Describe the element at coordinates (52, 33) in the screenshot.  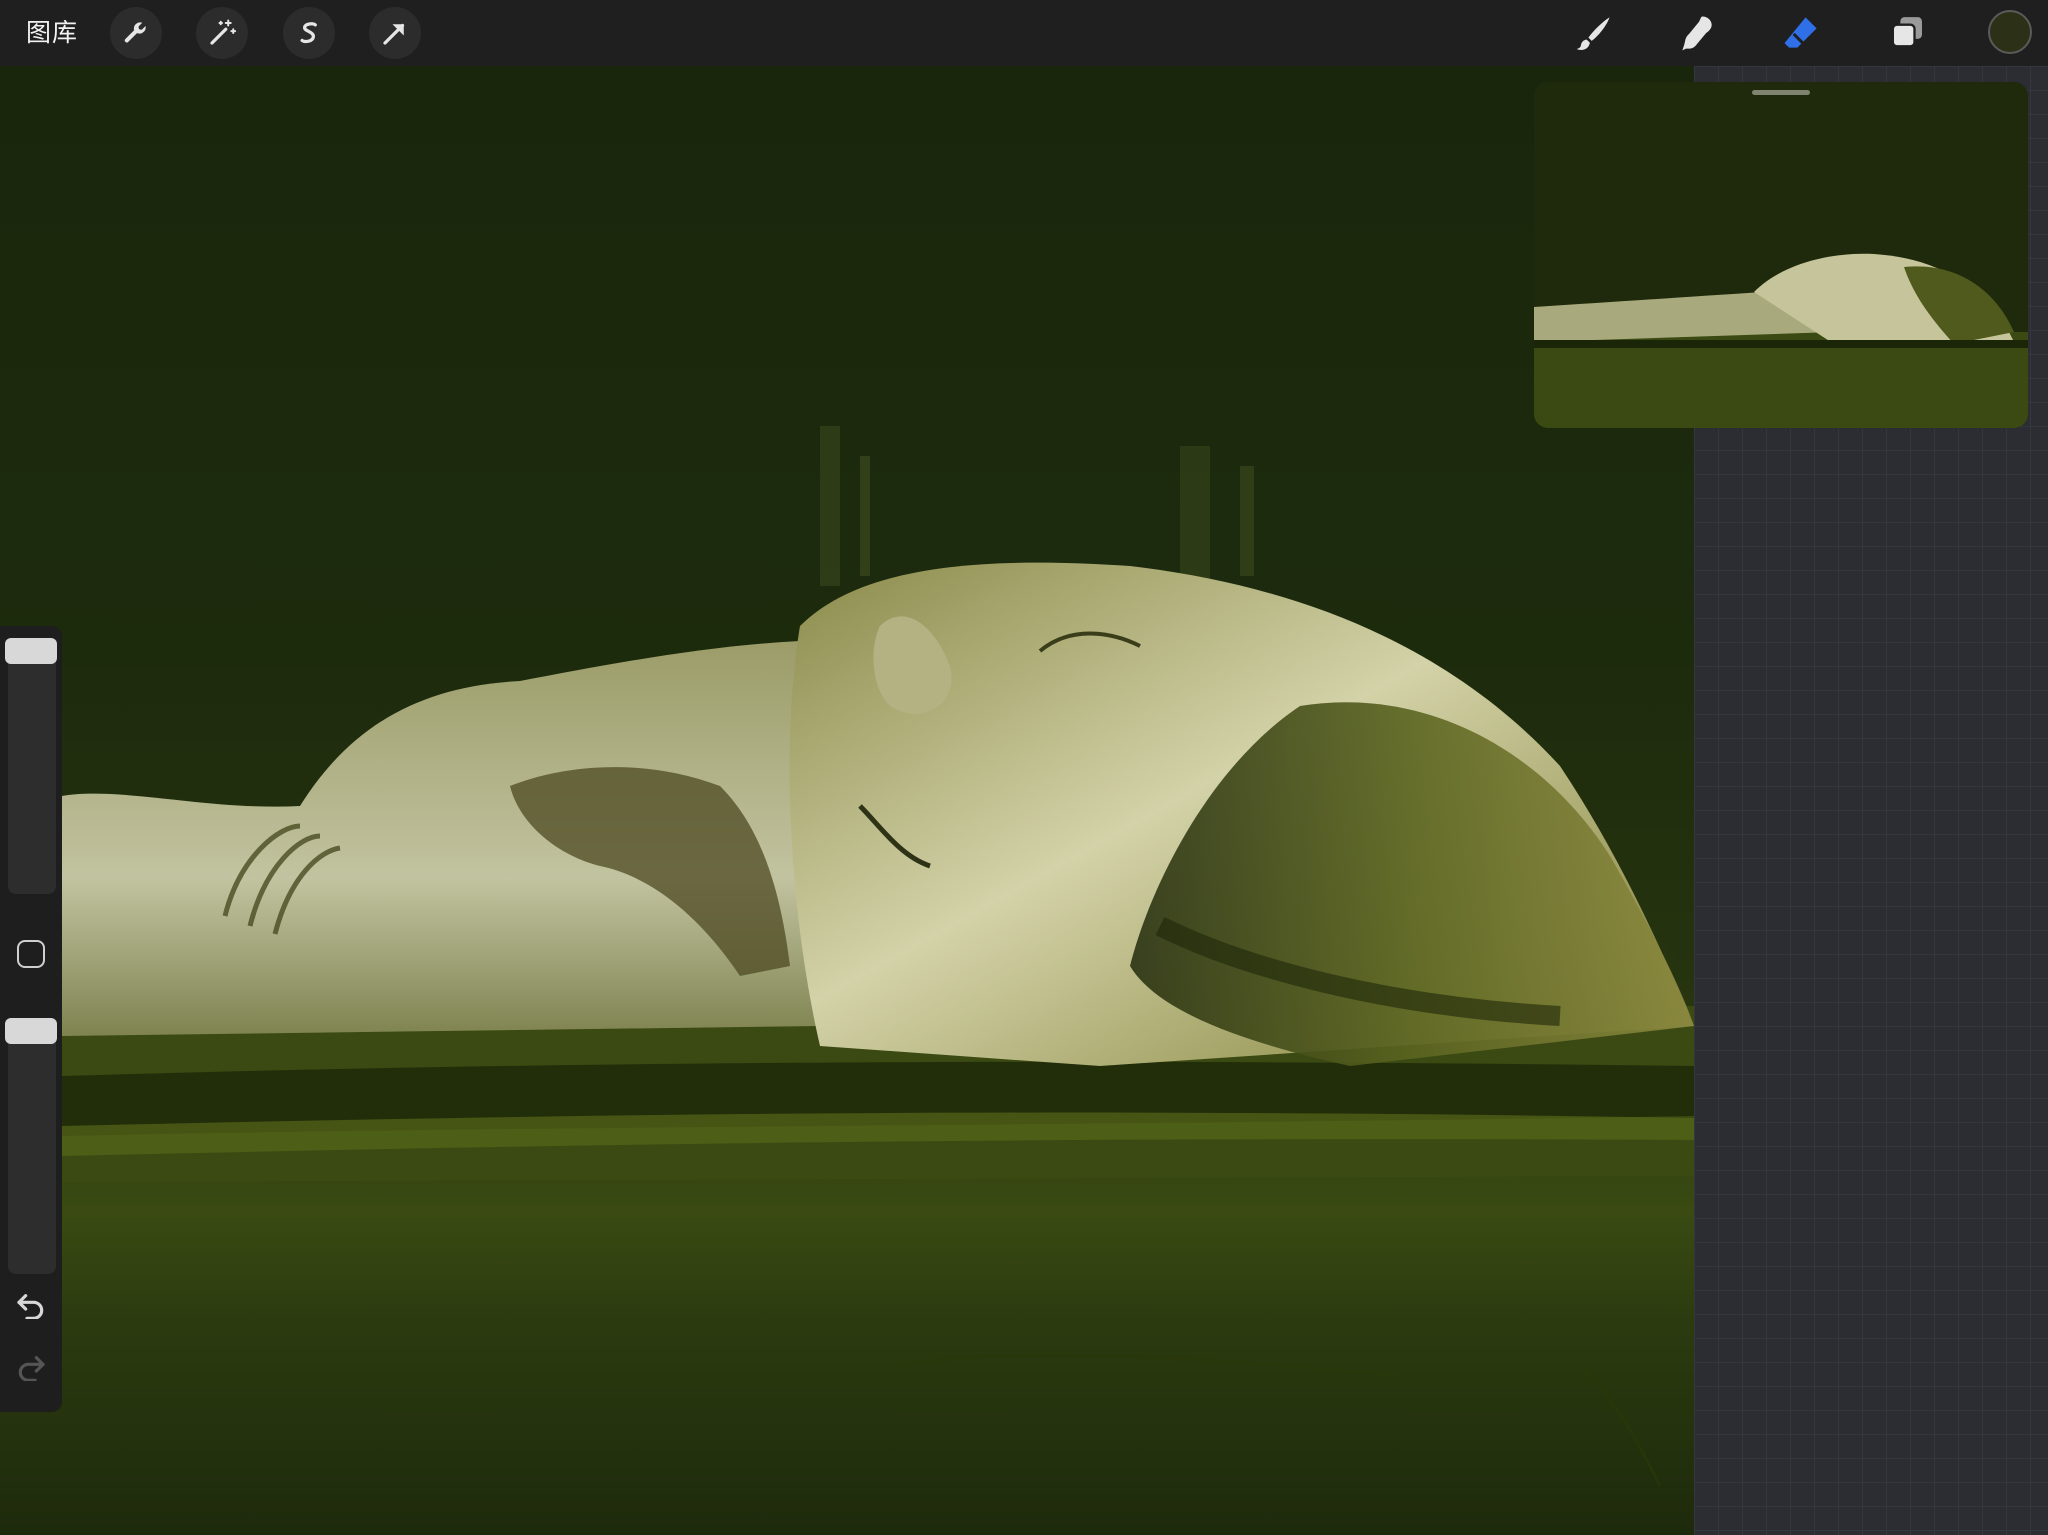
I see `gallery-button: 图库` at that location.